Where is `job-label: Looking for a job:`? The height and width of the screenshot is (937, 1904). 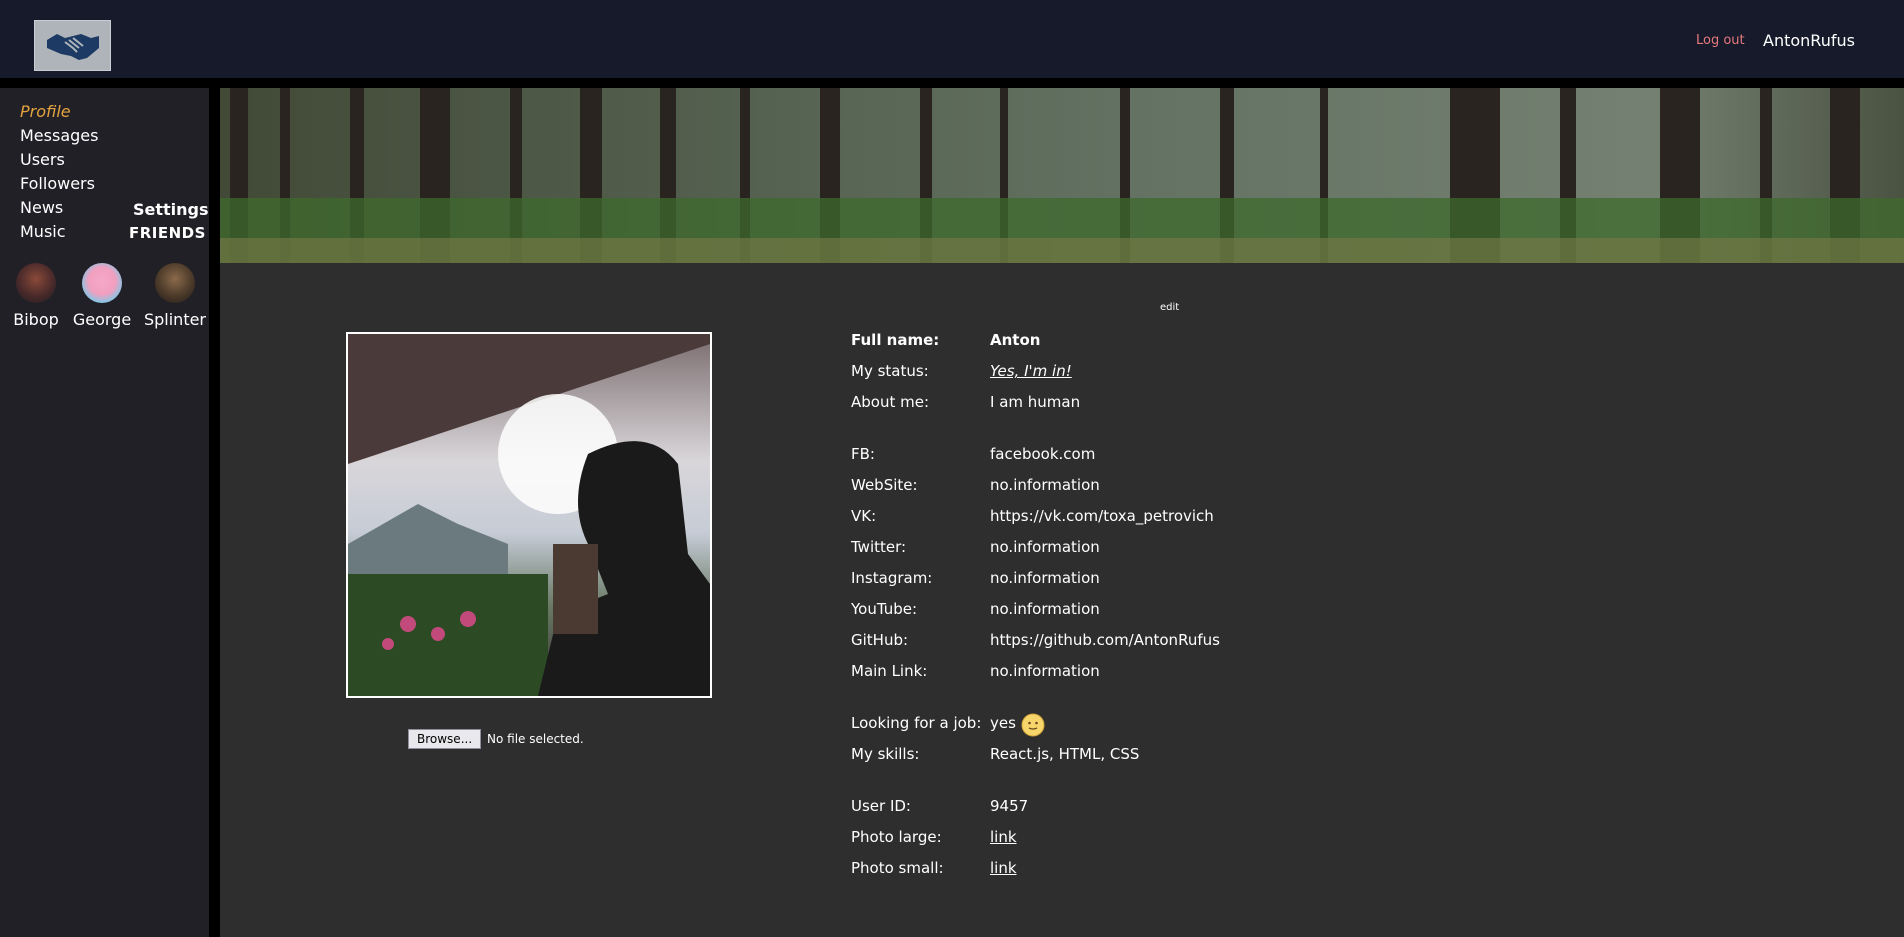 job-label: Looking for a job: is located at coordinates (916, 723).